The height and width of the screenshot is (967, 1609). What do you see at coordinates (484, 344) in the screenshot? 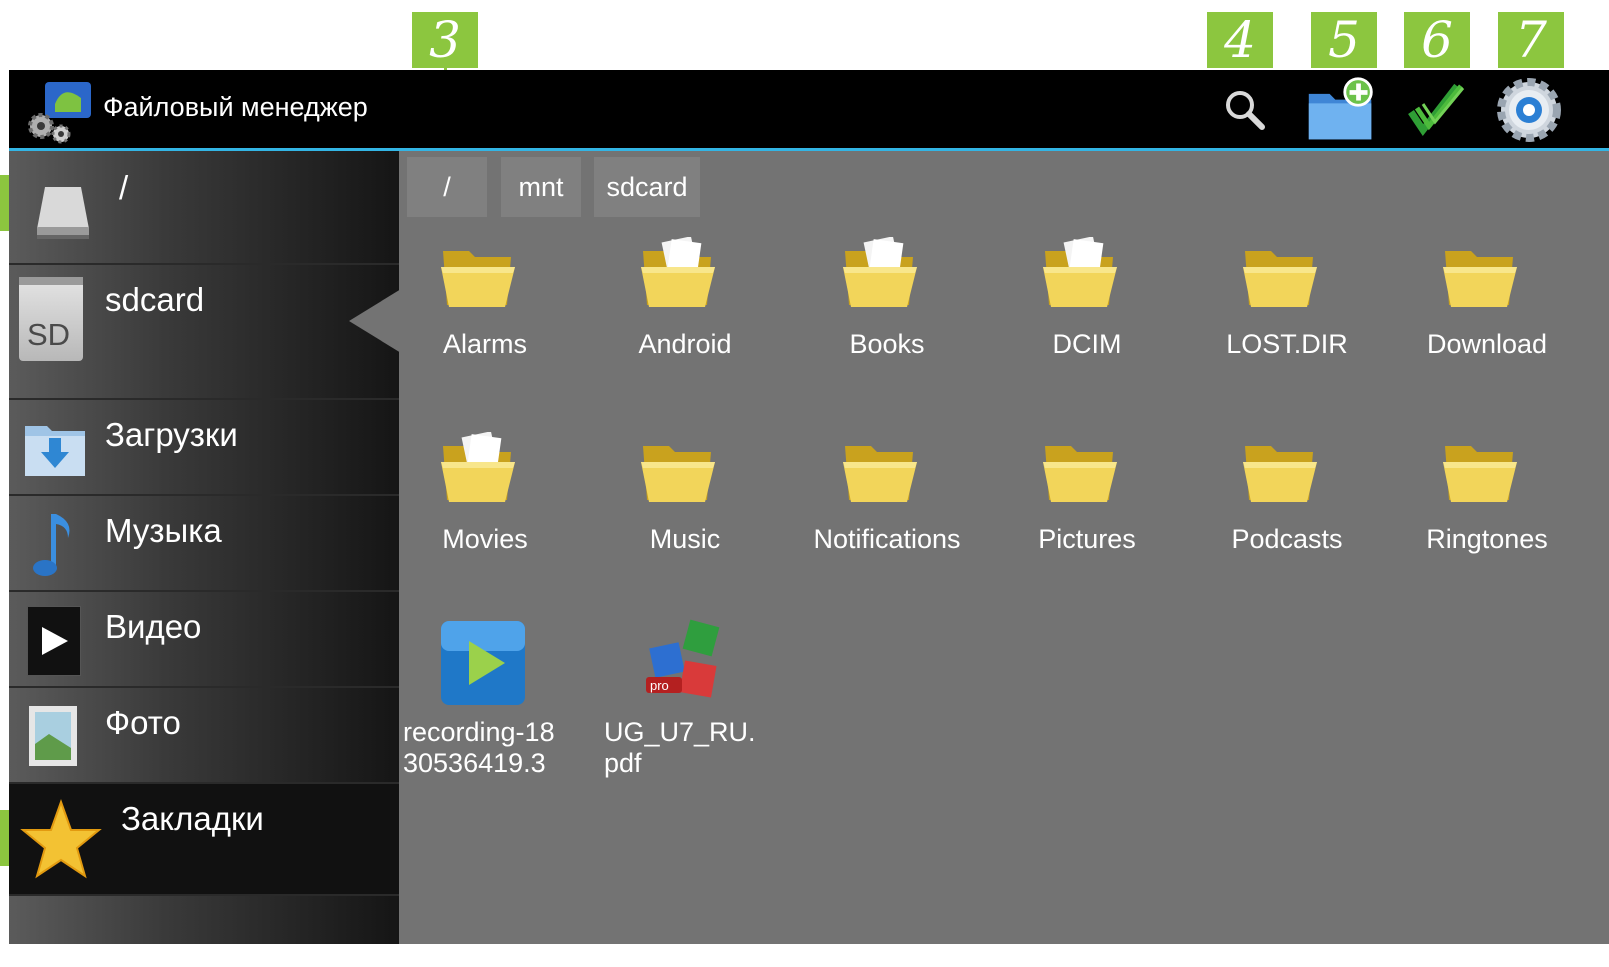
I see `folder-name: Alarms` at bounding box center [484, 344].